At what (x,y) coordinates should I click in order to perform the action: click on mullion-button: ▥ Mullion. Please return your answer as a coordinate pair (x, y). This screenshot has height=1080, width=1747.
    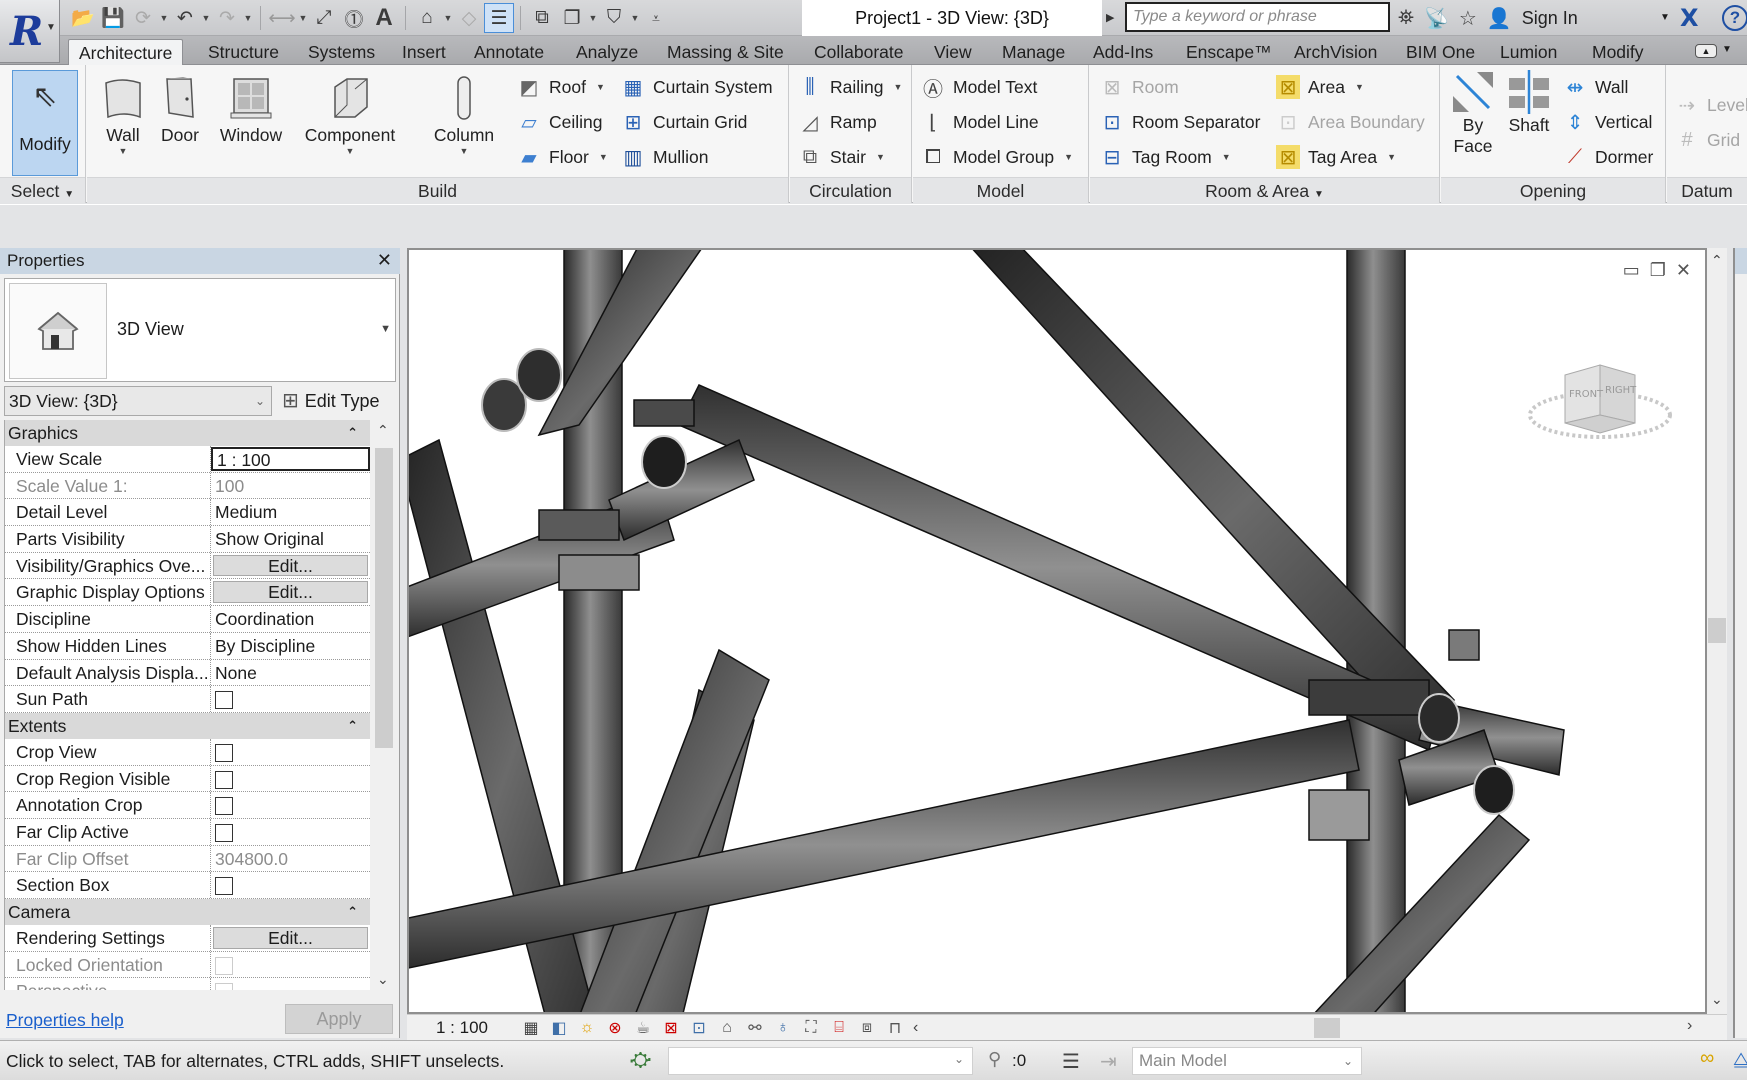
    Looking at the image, I should click on (665, 157).